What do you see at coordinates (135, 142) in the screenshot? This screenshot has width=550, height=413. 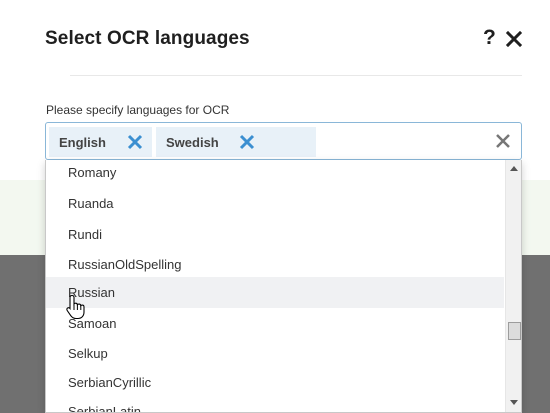 I see `remove-english-icon` at bounding box center [135, 142].